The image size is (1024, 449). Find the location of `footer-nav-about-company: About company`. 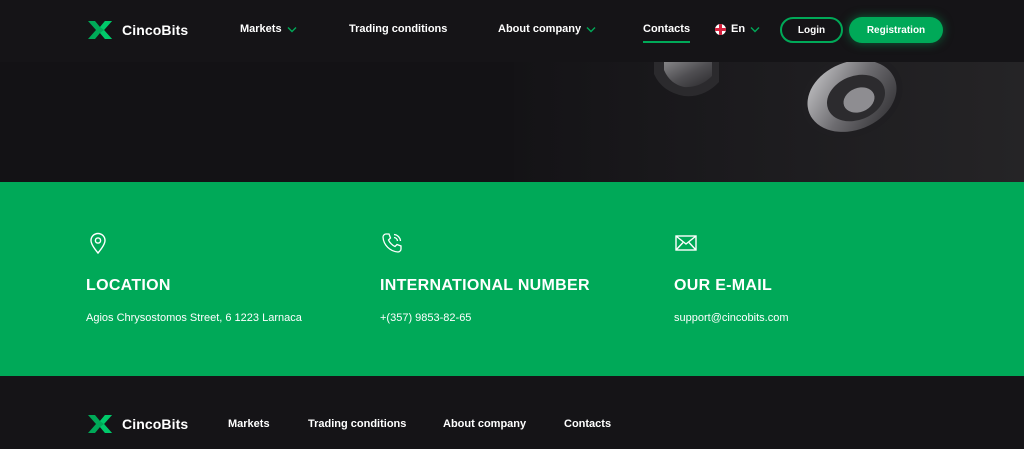

footer-nav-about-company: About company is located at coordinates (484, 424).